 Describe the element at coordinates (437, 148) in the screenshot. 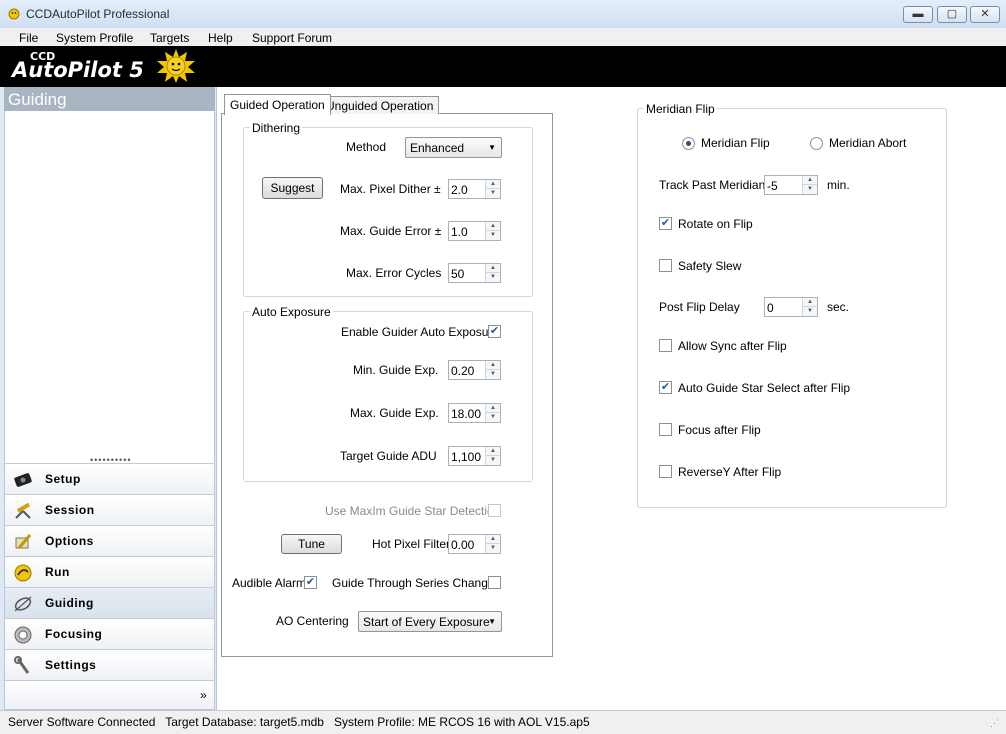

I see `method-value: Enhanced` at that location.